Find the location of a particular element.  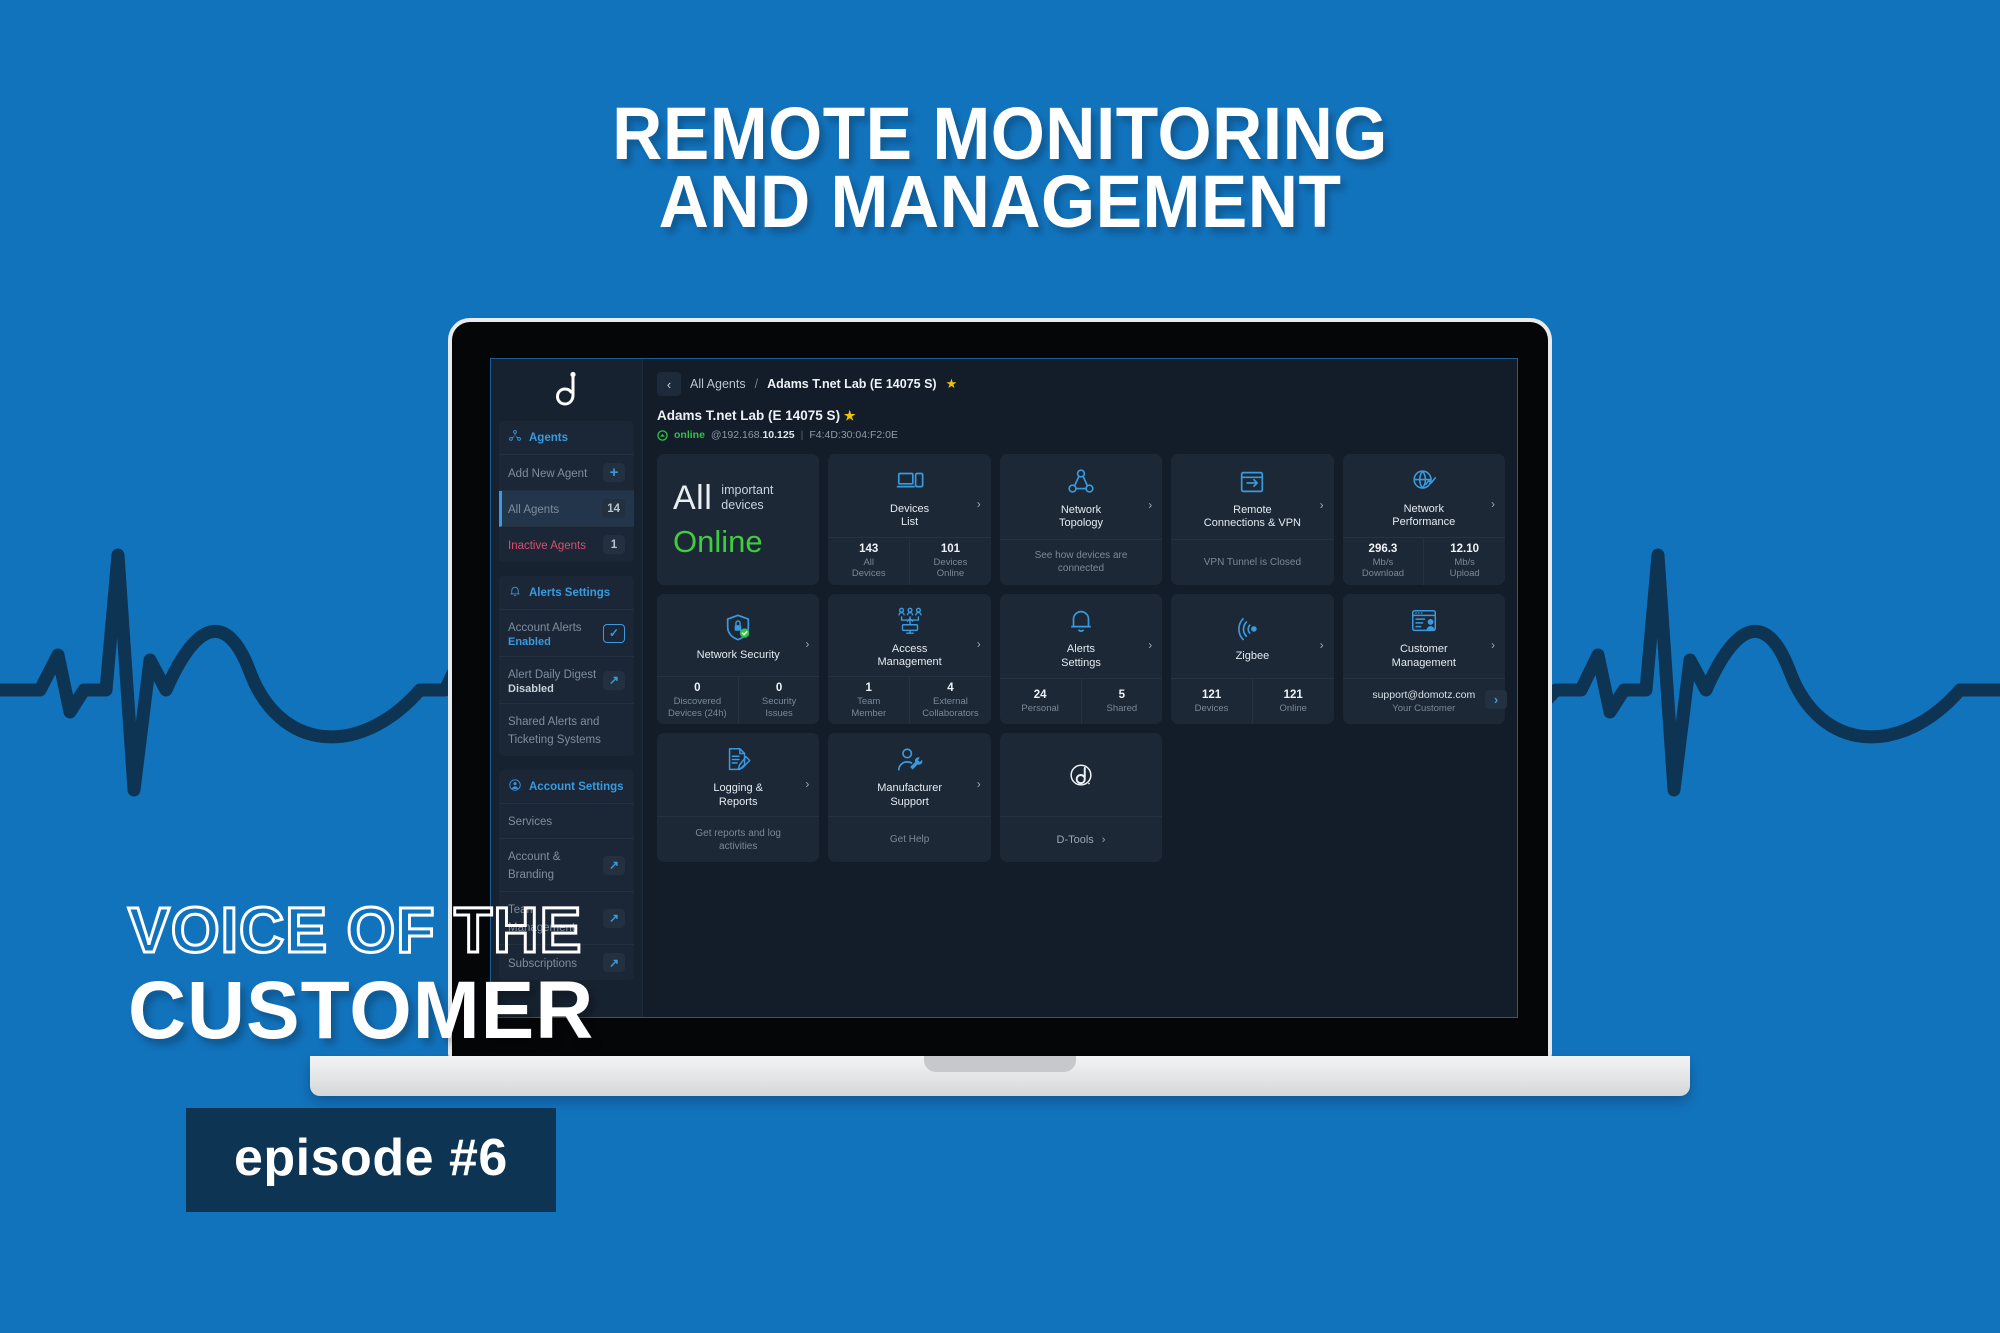

page-favorite-star-icon: ★ is located at coordinates (850, 415).